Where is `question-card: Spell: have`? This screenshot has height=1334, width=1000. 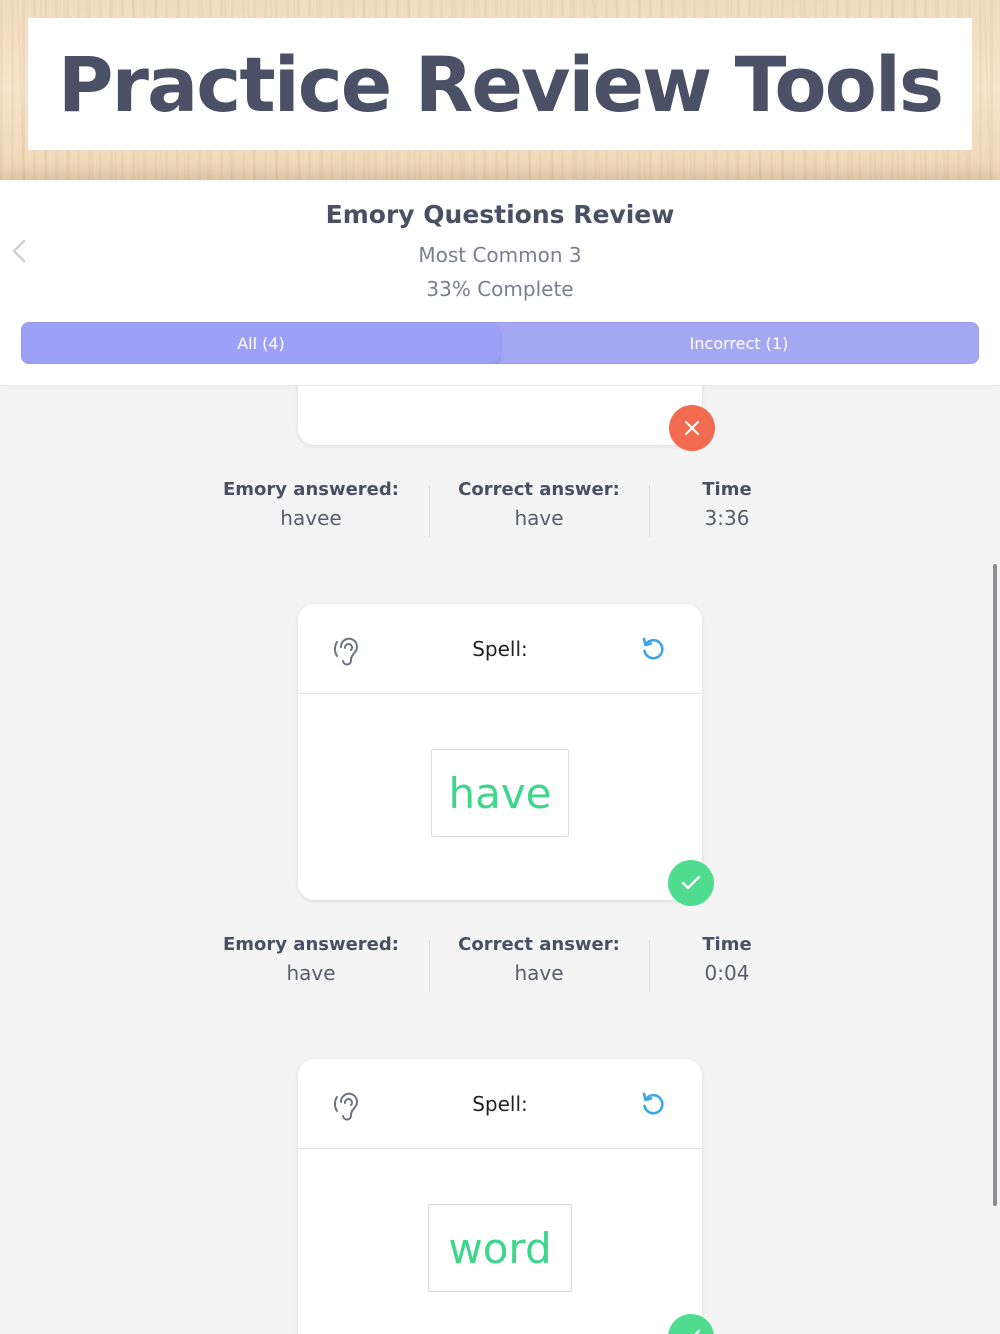
question-card: Spell: have is located at coordinates (500, 752).